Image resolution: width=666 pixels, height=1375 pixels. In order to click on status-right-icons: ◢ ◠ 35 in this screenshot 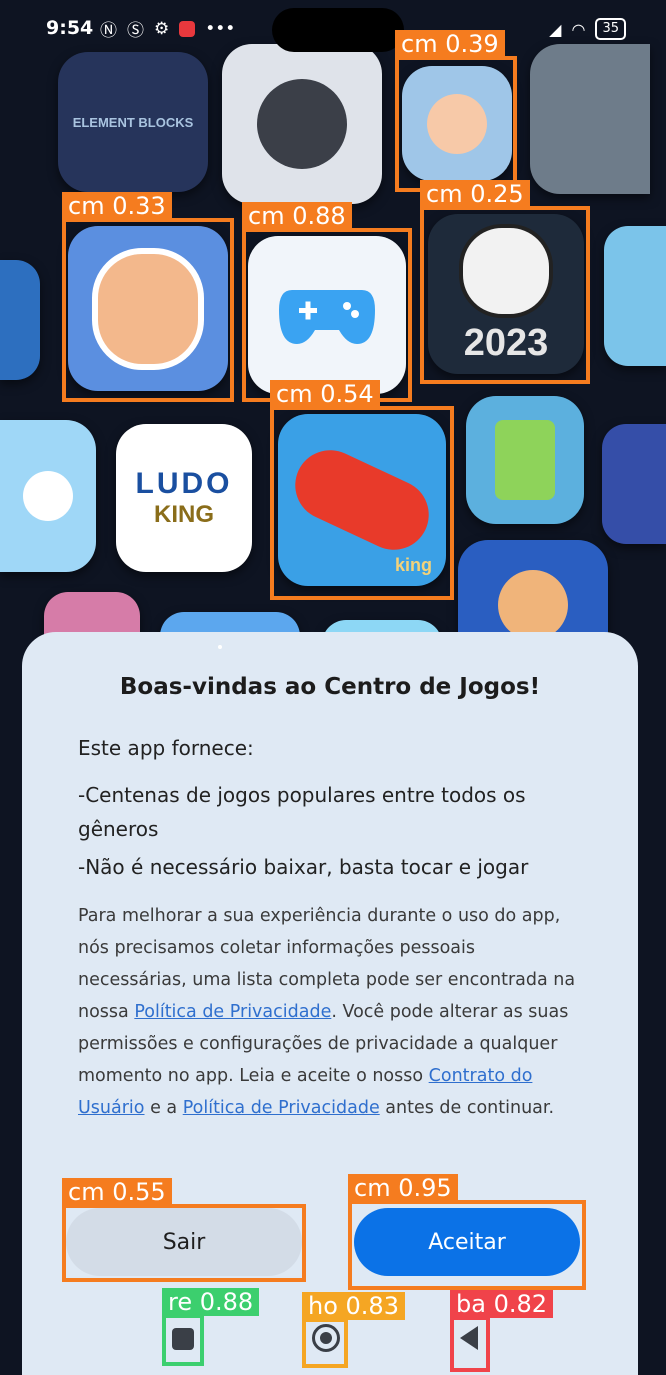, I will do `click(587, 29)`.